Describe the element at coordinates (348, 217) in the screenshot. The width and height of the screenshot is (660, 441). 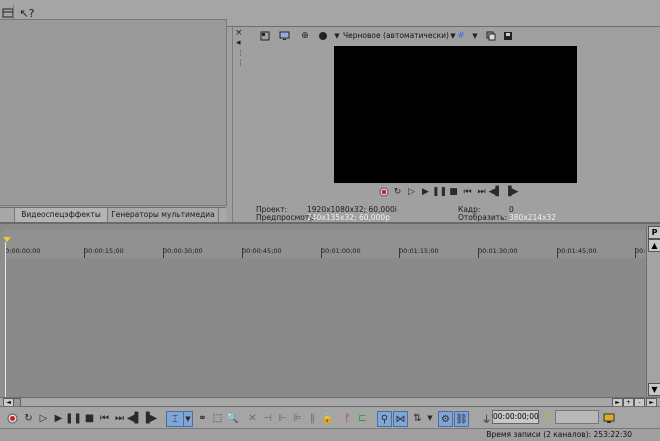
I see `preview-value: 240x135x32; 60,000p` at that location.